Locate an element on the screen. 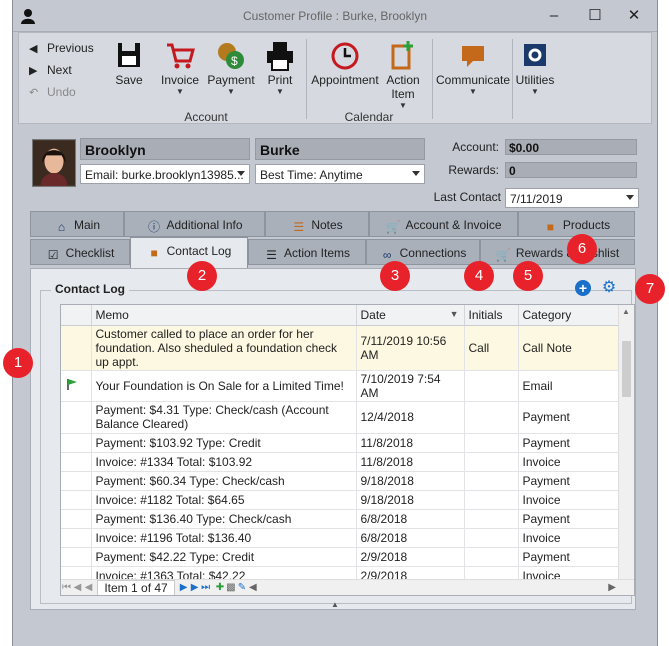  scroll-right-icon: ▶ is located at coordinates (612, 587).